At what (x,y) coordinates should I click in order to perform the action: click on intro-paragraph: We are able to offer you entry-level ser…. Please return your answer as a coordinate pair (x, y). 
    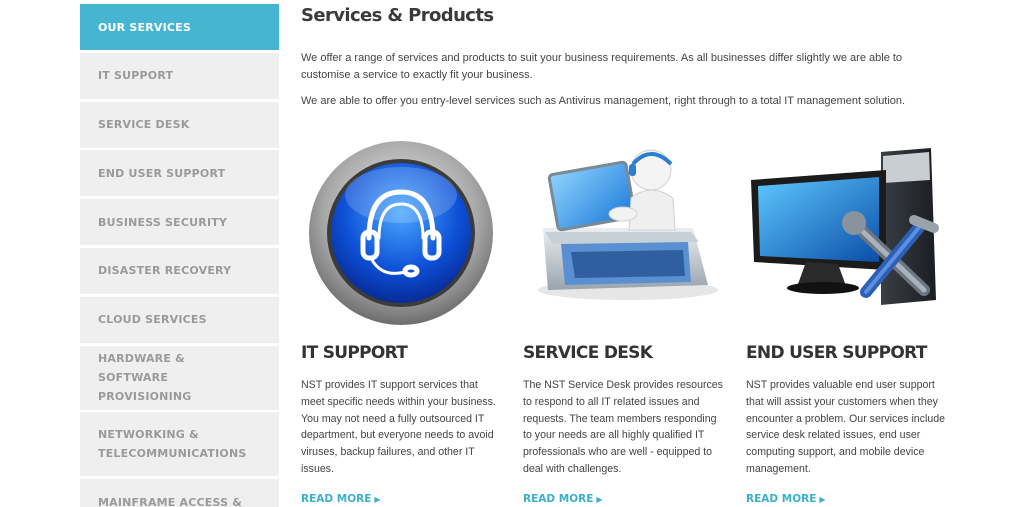
    Looking at the image, I should click on (603, 101).